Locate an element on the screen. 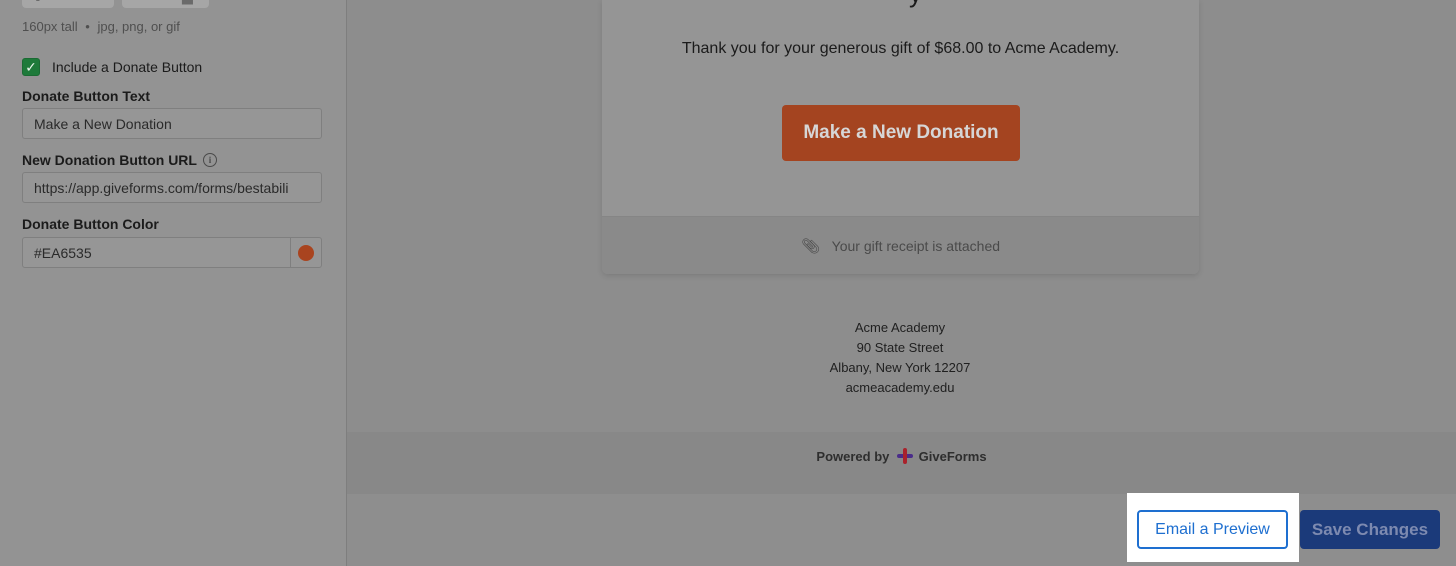 This screenshot has height=566, width=1456. checkmark-icon: ✓ is located at coordinates (31, 66).